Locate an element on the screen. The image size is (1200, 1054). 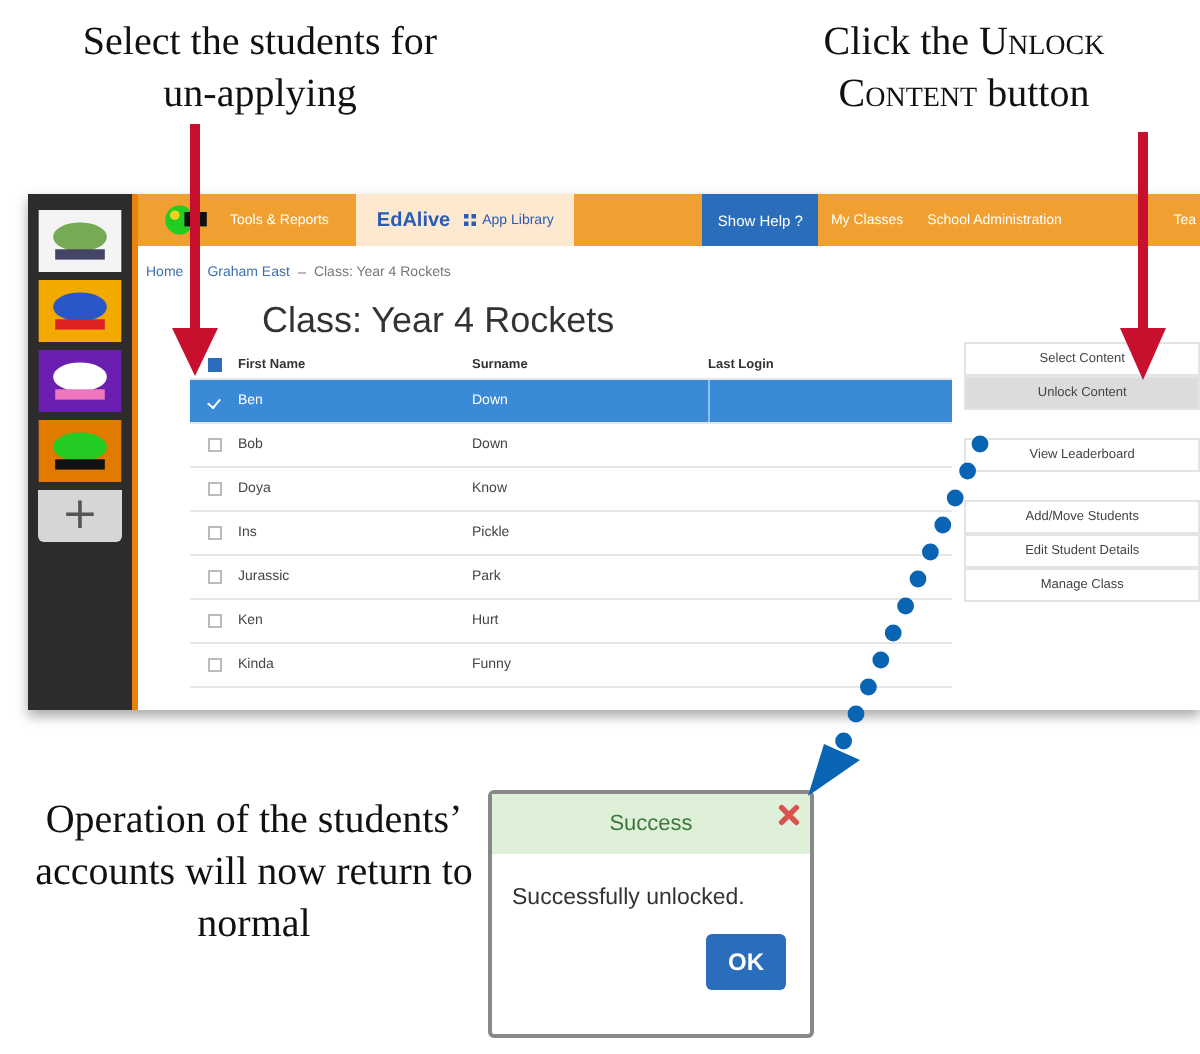
ok-button: OK is located at coordinates (746, 962).